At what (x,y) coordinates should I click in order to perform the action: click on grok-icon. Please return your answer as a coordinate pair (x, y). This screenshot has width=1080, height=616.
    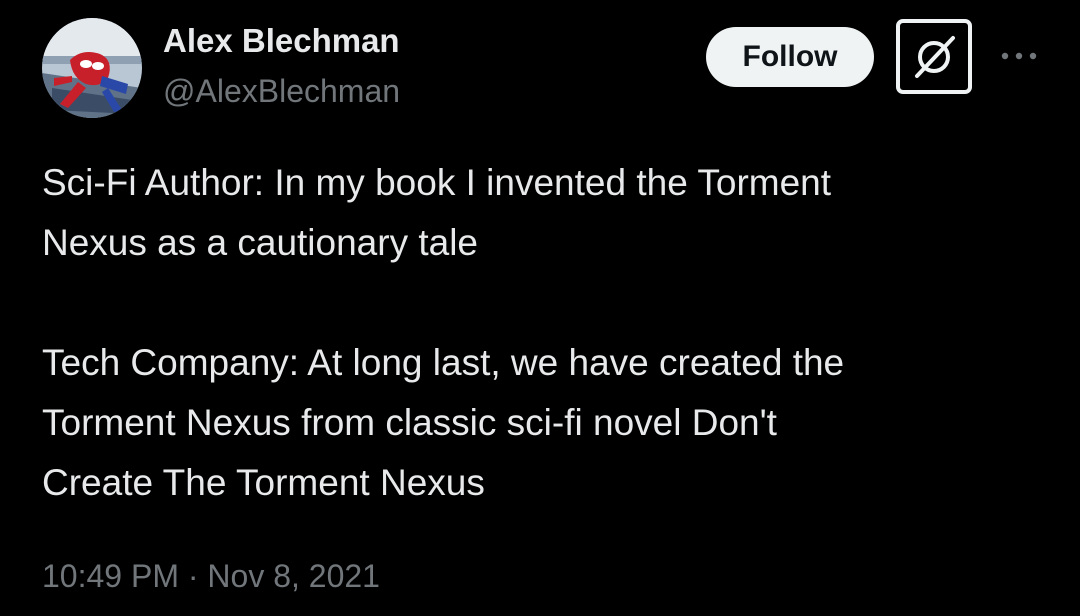
    Looking at the image, I should click on (935, 56).